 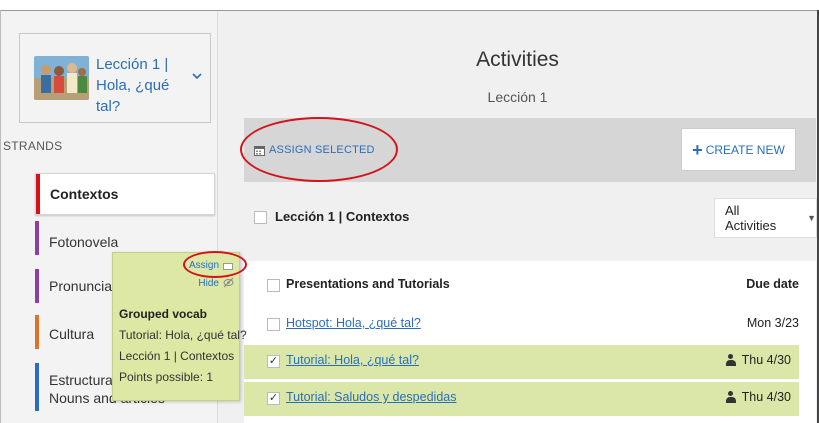 I want to click on create-new-button: + CREATE NEW, so click(x=738, y=149).